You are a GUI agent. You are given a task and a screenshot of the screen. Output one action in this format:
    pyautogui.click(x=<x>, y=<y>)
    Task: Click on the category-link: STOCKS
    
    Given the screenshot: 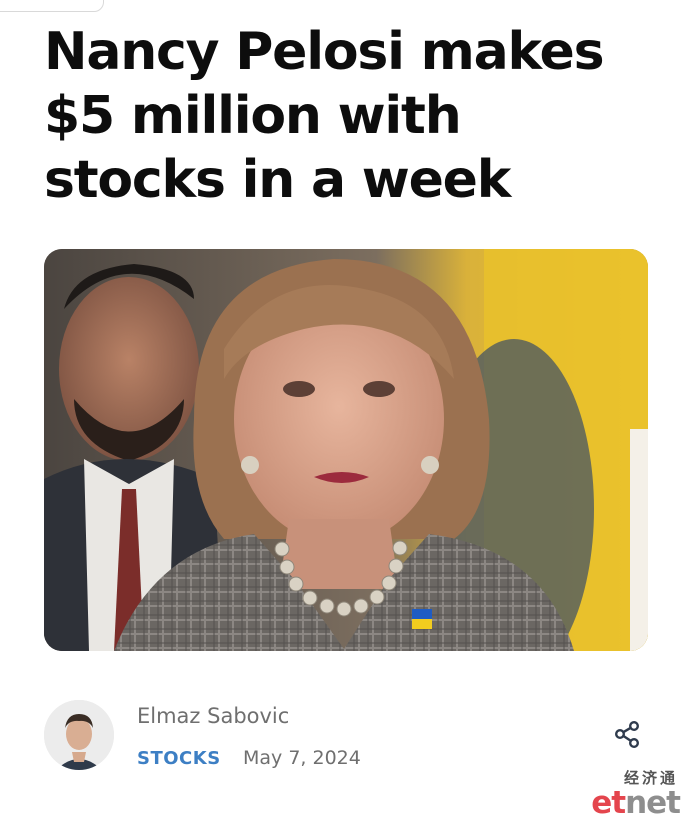 What is the action you would take?
    pyautogui.click(x=179, y=758)
    